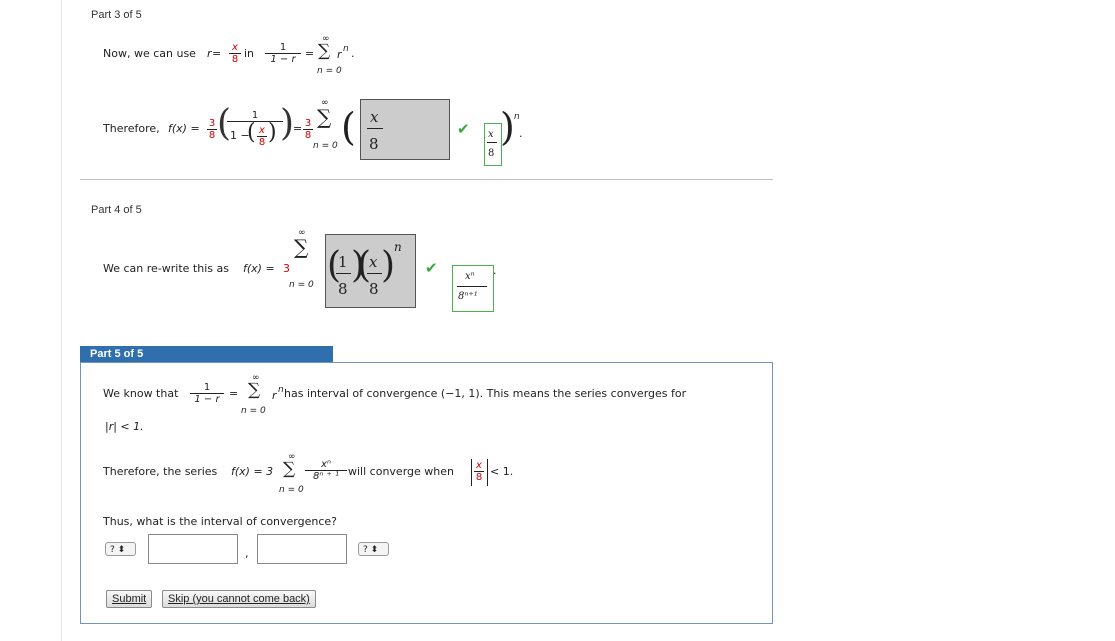 The height and width of the screenshot is (641, 1115). What do you see at coordinates (252, 471) in the screenshot?
I see `part5-fx: f(x) = 3` at bounding box center [252, 471].